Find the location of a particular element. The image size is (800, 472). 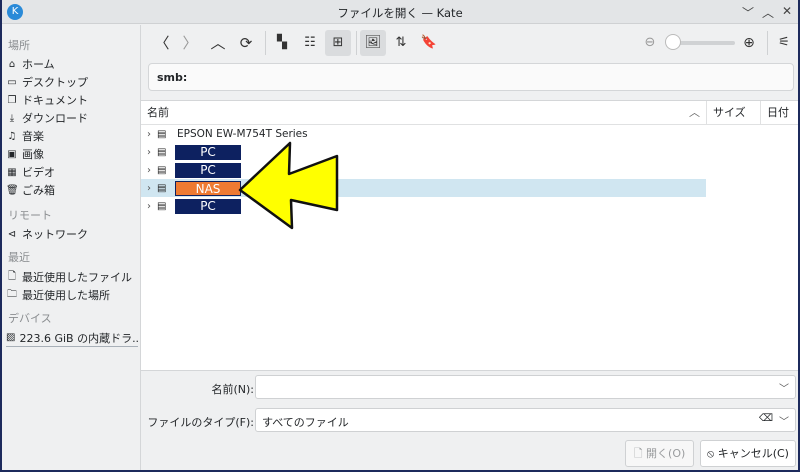

yellow-arrow-annotation is located at coordinates (288, 185).